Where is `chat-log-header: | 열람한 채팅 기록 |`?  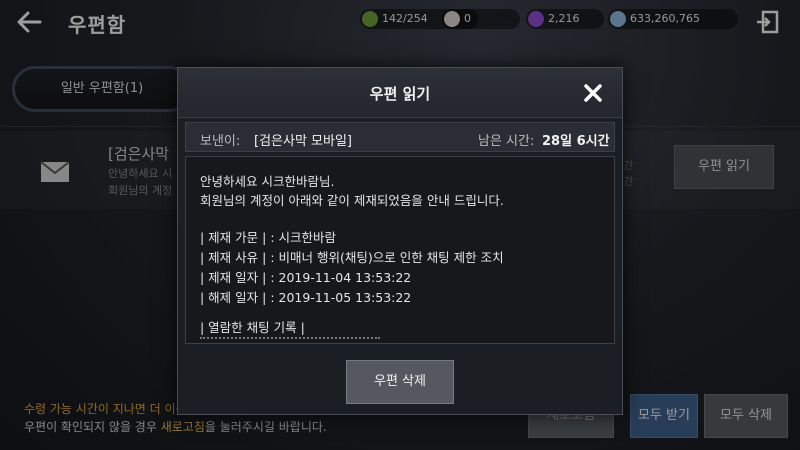 chat-log-header: | 열람한 채팅 기록 | is located at coordinates (252, 327).